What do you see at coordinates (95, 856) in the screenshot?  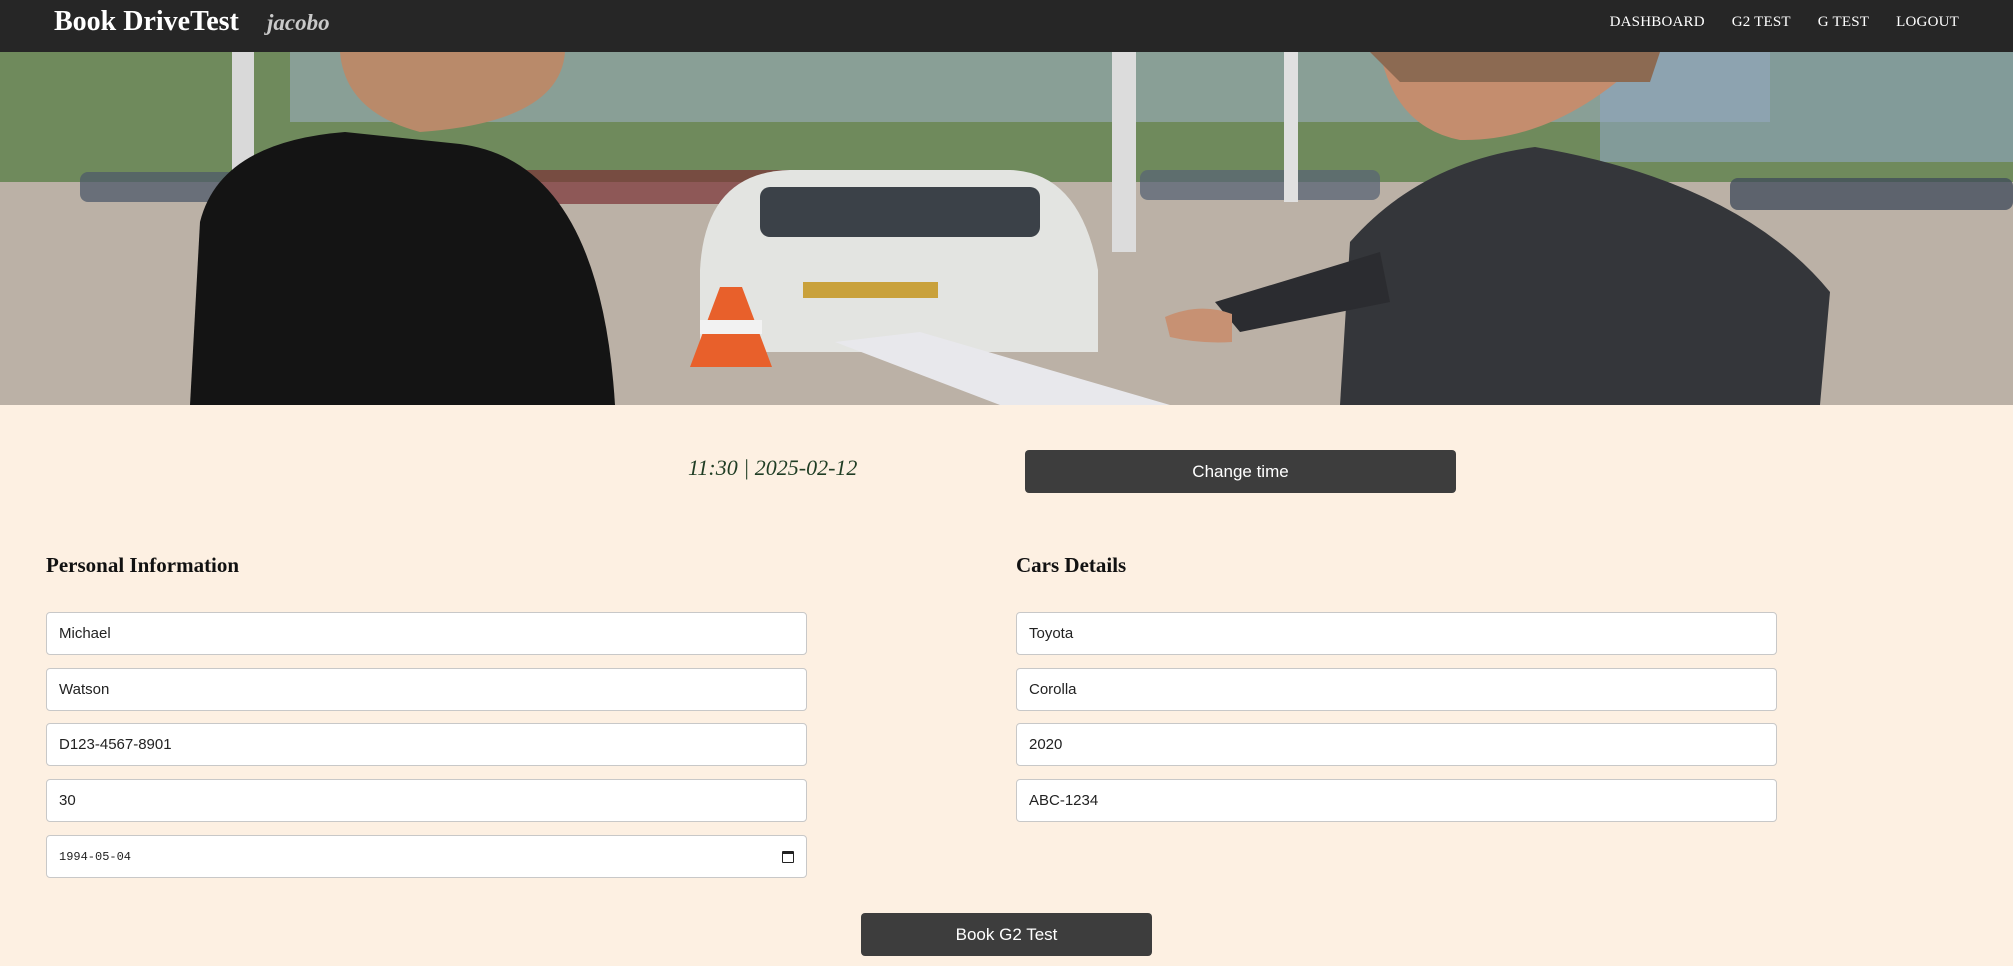 I see `dob-value: 1994-05-04` at bounding box center [95, 856].